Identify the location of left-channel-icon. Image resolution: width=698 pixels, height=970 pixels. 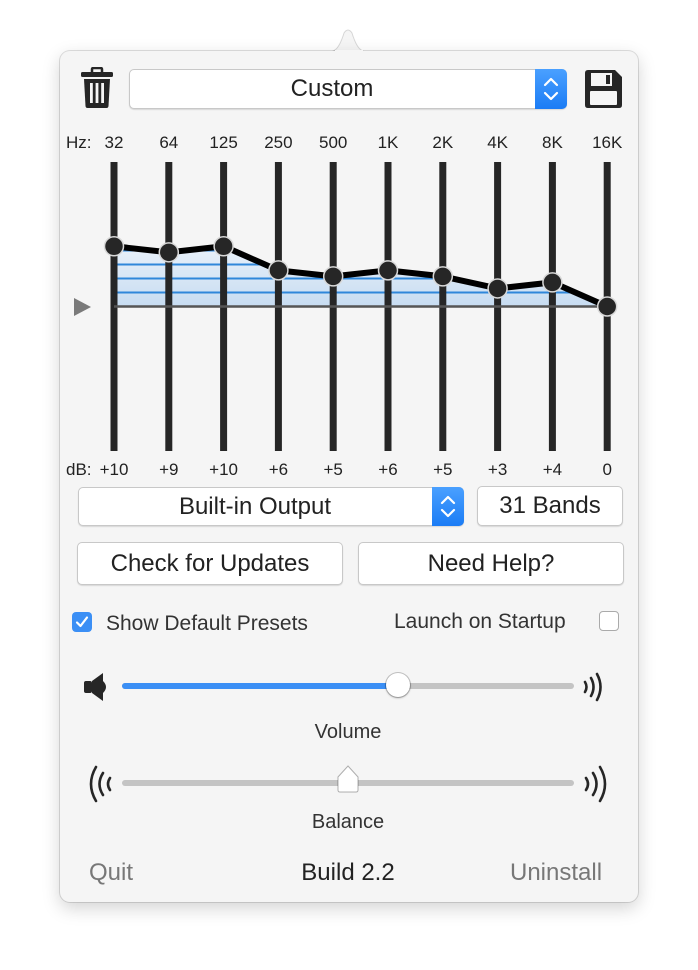
(100, 784).